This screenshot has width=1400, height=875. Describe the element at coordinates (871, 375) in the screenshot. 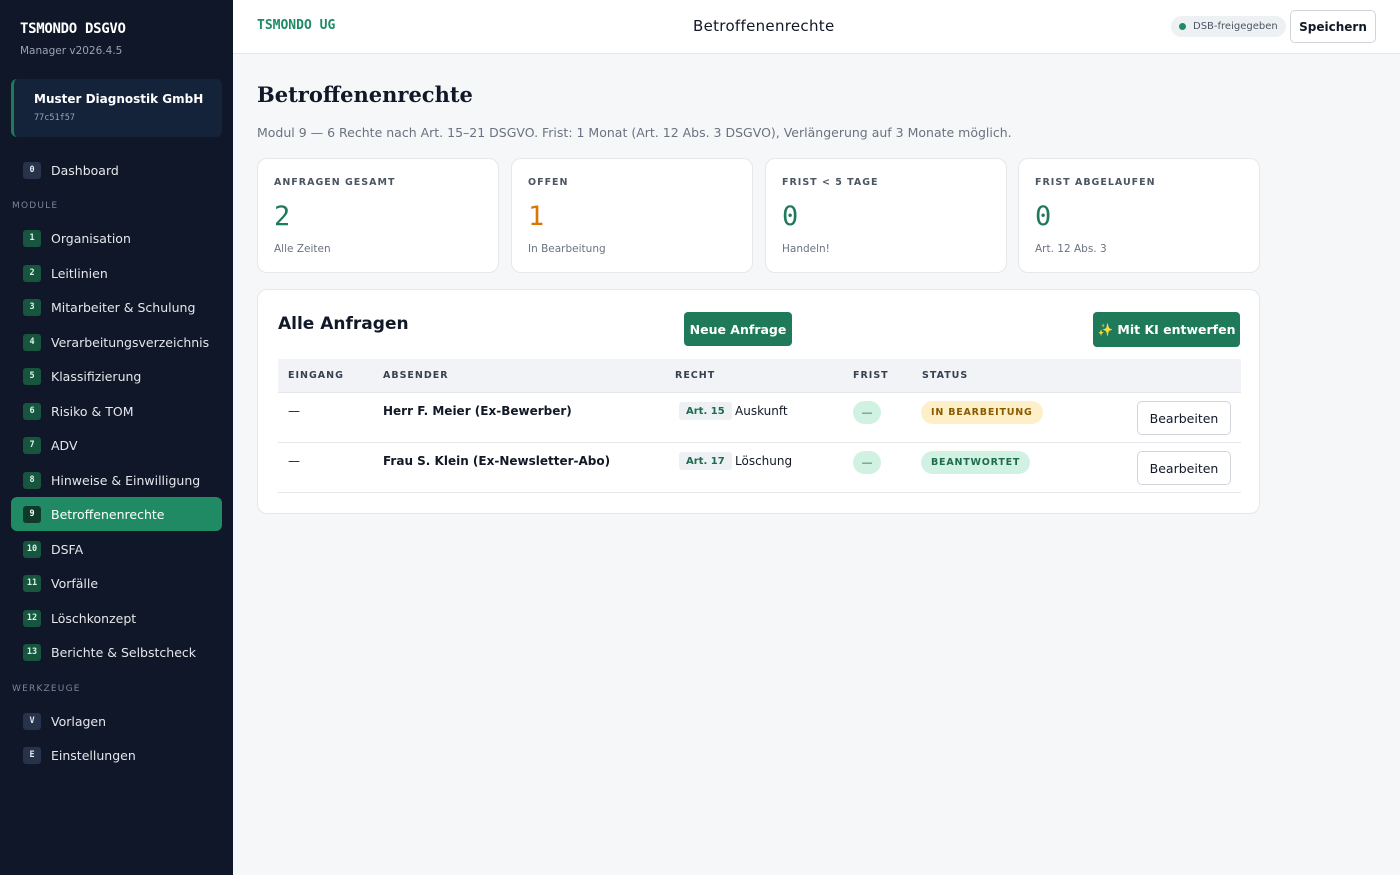

I see `column-header-frist: FRIST` at that location.